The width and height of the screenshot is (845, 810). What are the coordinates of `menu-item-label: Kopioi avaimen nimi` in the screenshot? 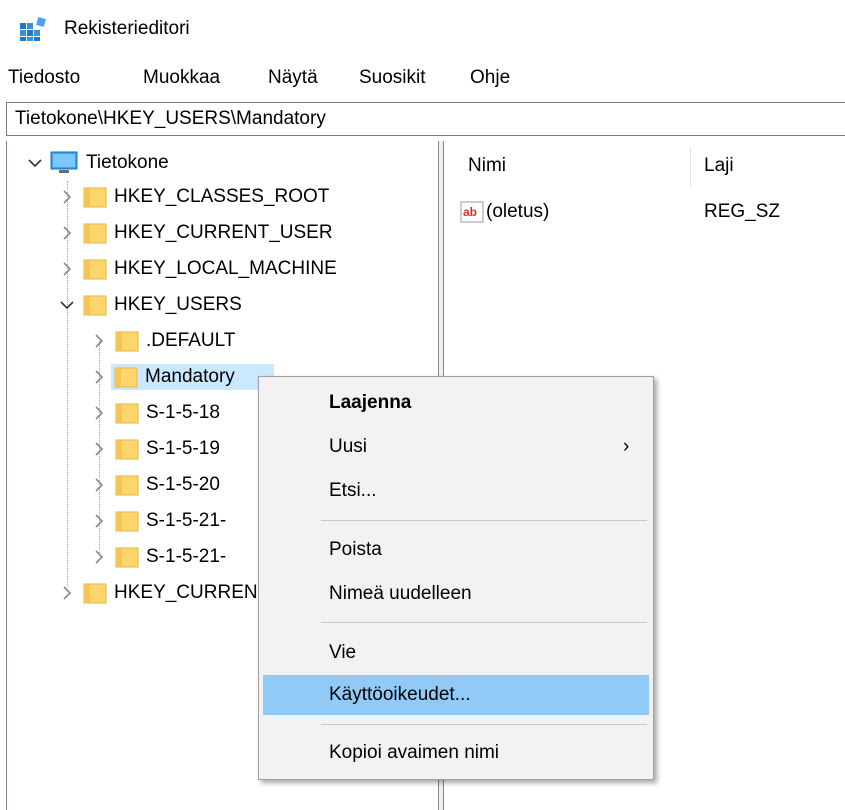 It's located at (414, 752).